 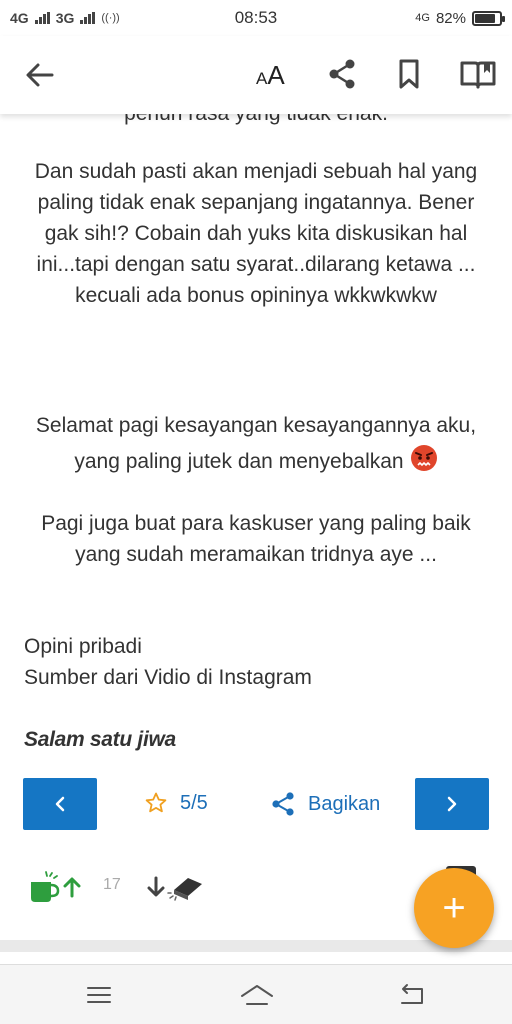 What do you see at coordinates (83, 646) in the screenshot?
I see `opinion-label: Opini pribadi` at bounding box center [83, 646].